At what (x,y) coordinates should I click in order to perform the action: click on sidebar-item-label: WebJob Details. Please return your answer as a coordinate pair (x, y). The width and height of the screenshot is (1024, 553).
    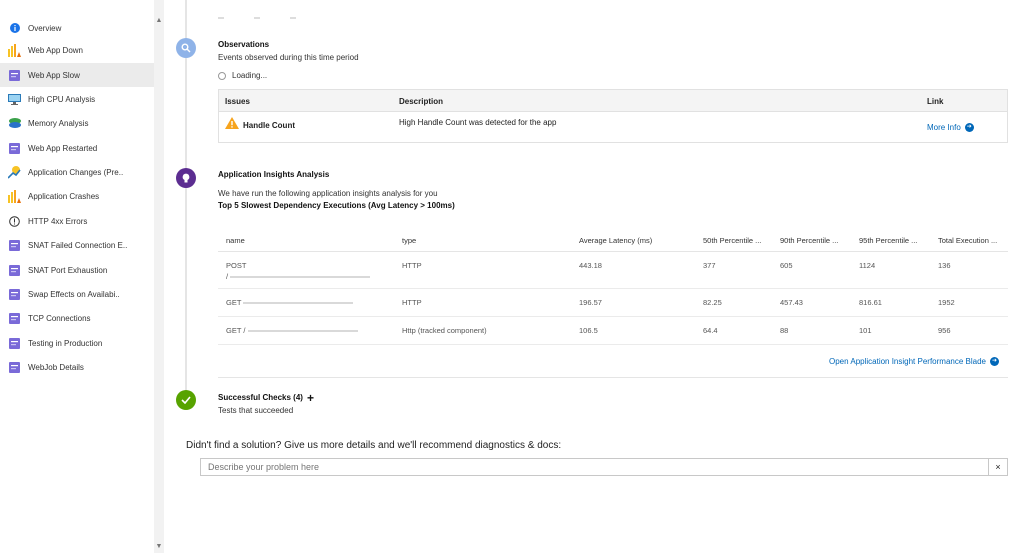
    Looking at the image, I should click on (56, 367).